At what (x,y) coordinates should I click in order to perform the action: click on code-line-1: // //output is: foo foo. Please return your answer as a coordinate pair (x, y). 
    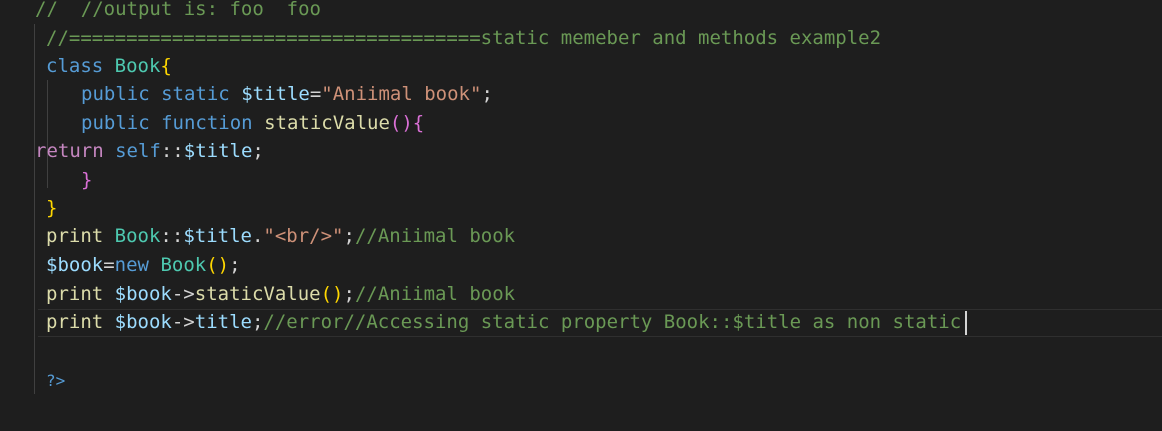
    Looking at the image, I should click on (178, 11).